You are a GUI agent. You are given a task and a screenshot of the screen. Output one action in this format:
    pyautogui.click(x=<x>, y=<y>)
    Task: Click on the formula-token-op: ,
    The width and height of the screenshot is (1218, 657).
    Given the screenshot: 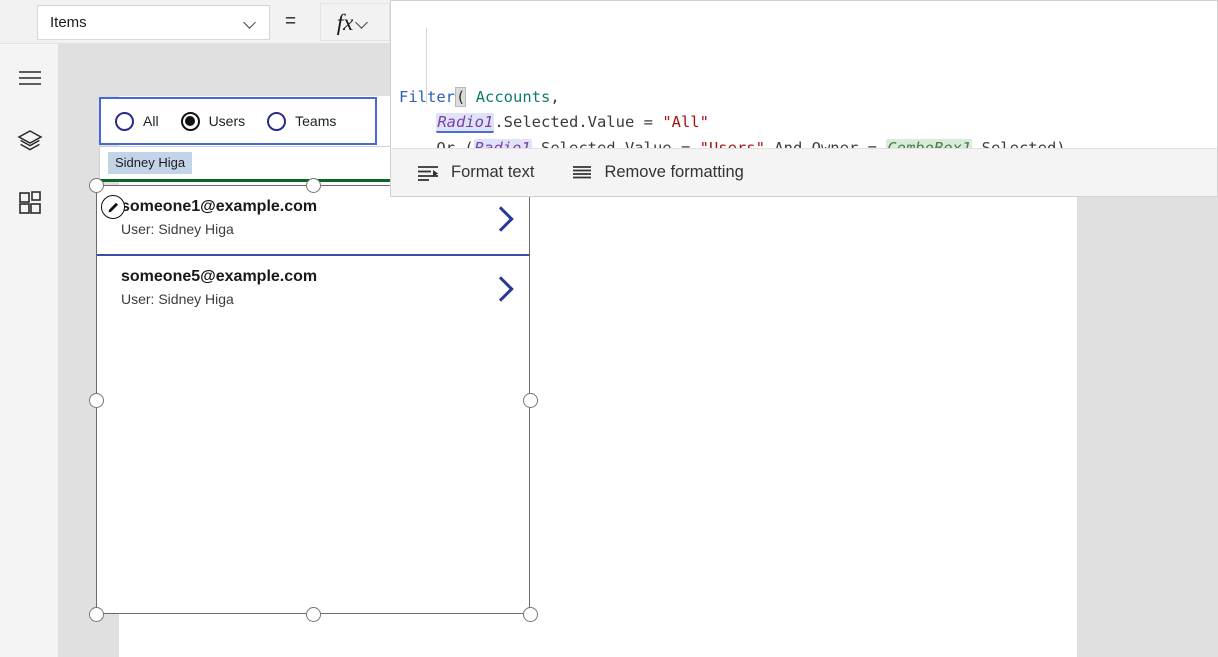 What is the action you would take?
    pyautogui.click(x=555, y=96)
    